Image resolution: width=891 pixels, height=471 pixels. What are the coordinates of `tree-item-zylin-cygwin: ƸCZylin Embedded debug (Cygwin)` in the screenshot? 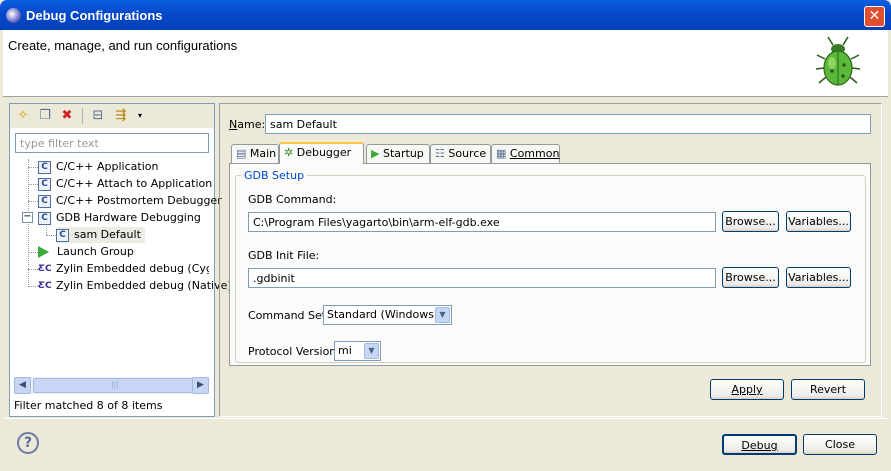 It's located at (123, 269).